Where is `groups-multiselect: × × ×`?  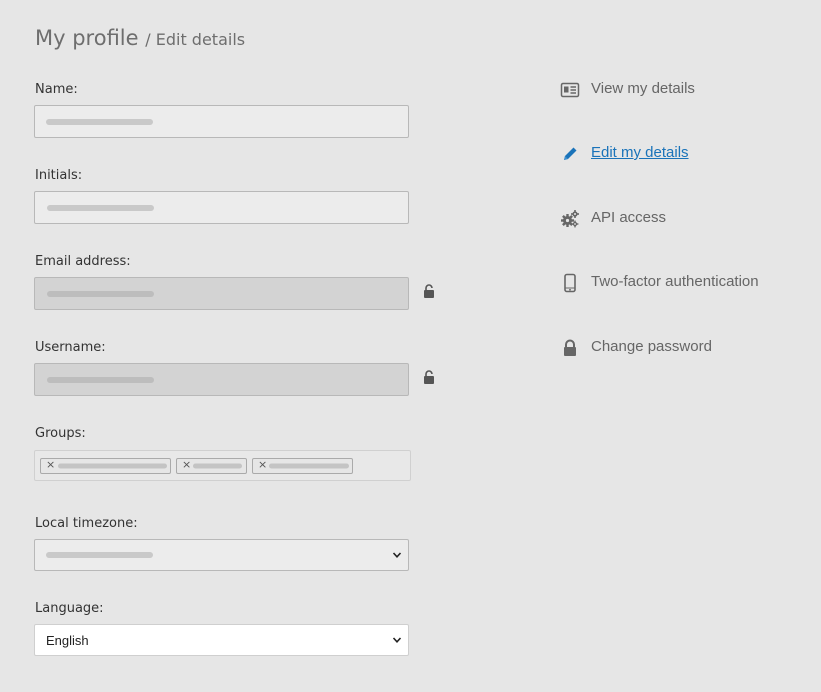 groups-multiselect: × × × is located at coordinates (222, 465).